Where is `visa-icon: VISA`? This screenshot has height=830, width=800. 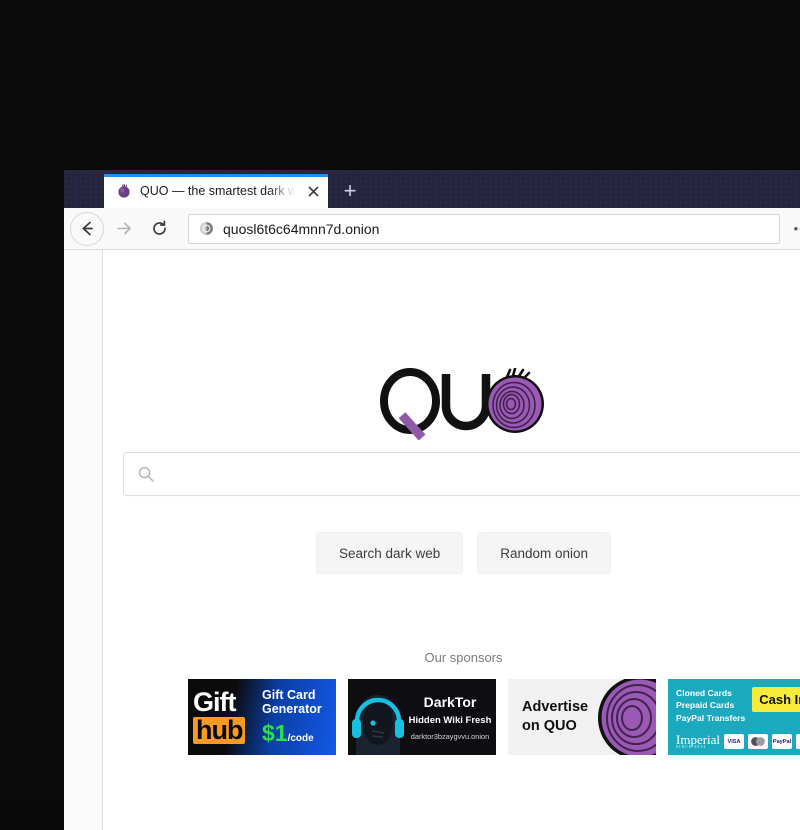
visa-icon: VISA is located at coordinates (734, 741).